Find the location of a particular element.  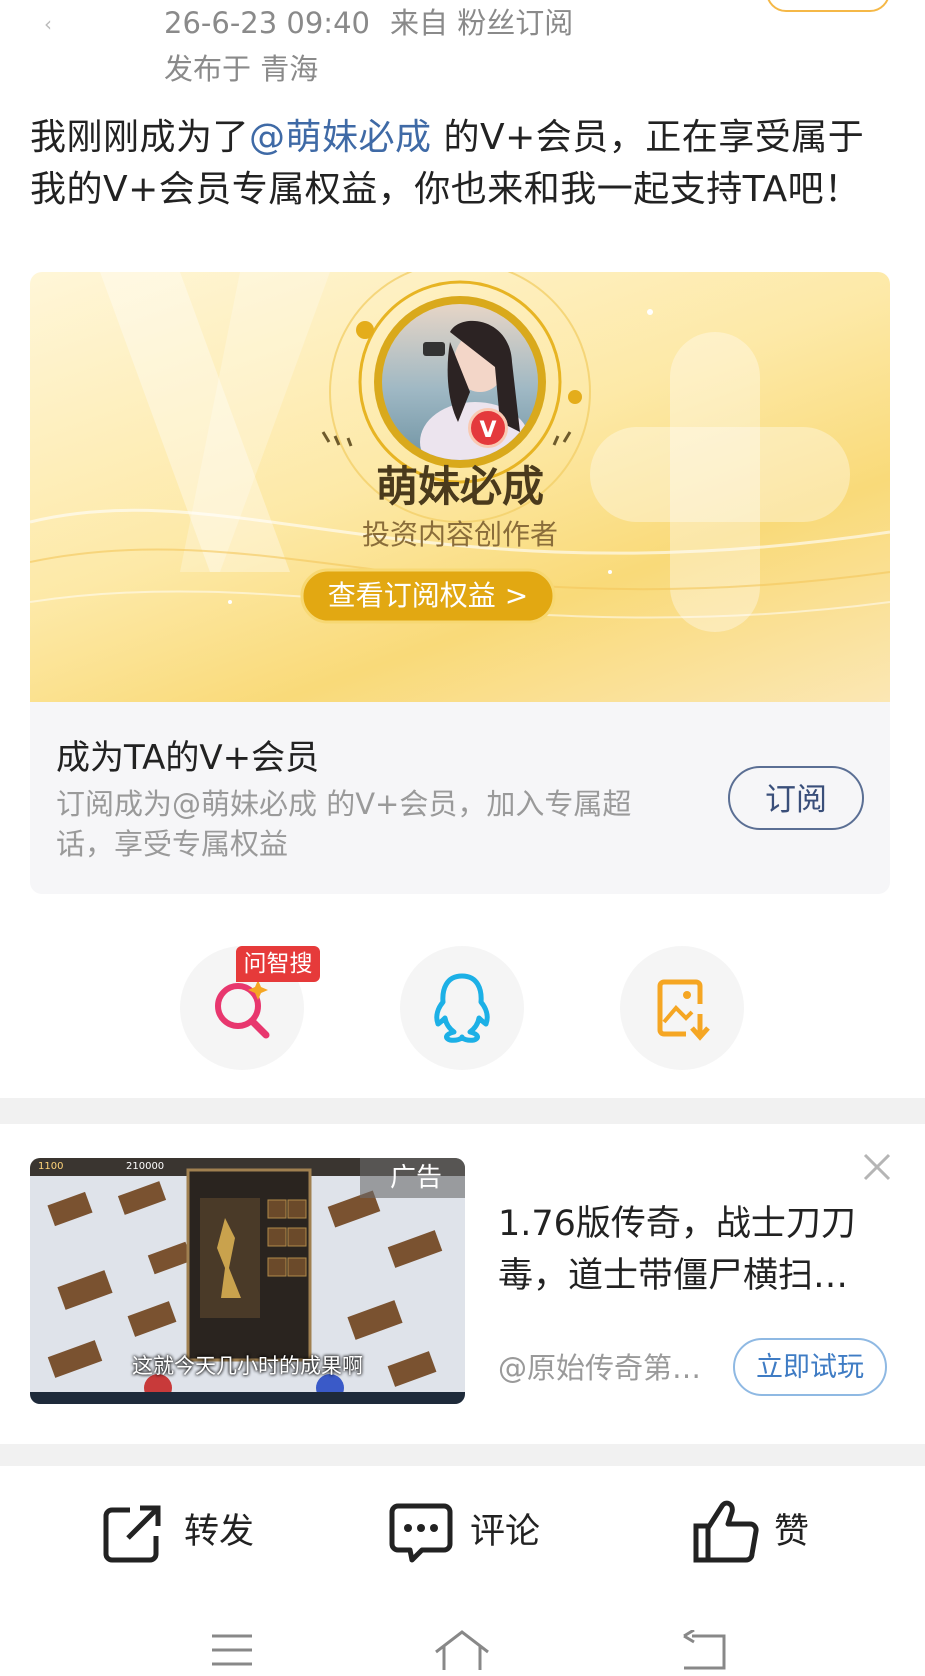

comment-button: 评论 is located at coordinates (486, 1533).